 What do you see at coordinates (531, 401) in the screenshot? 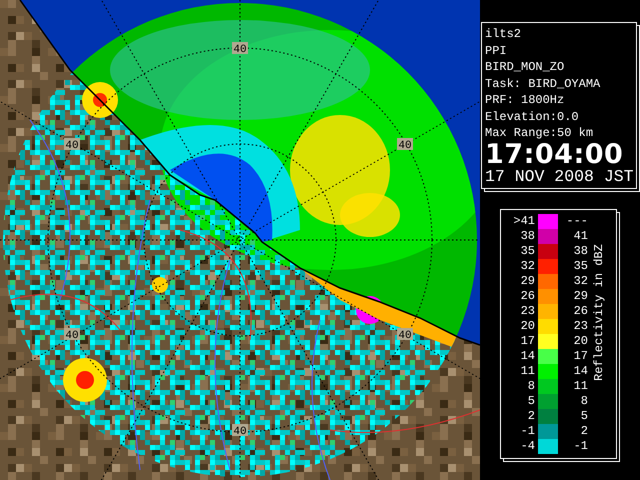
I see `legend-low-label: 5` at bounding box center [531, 401].